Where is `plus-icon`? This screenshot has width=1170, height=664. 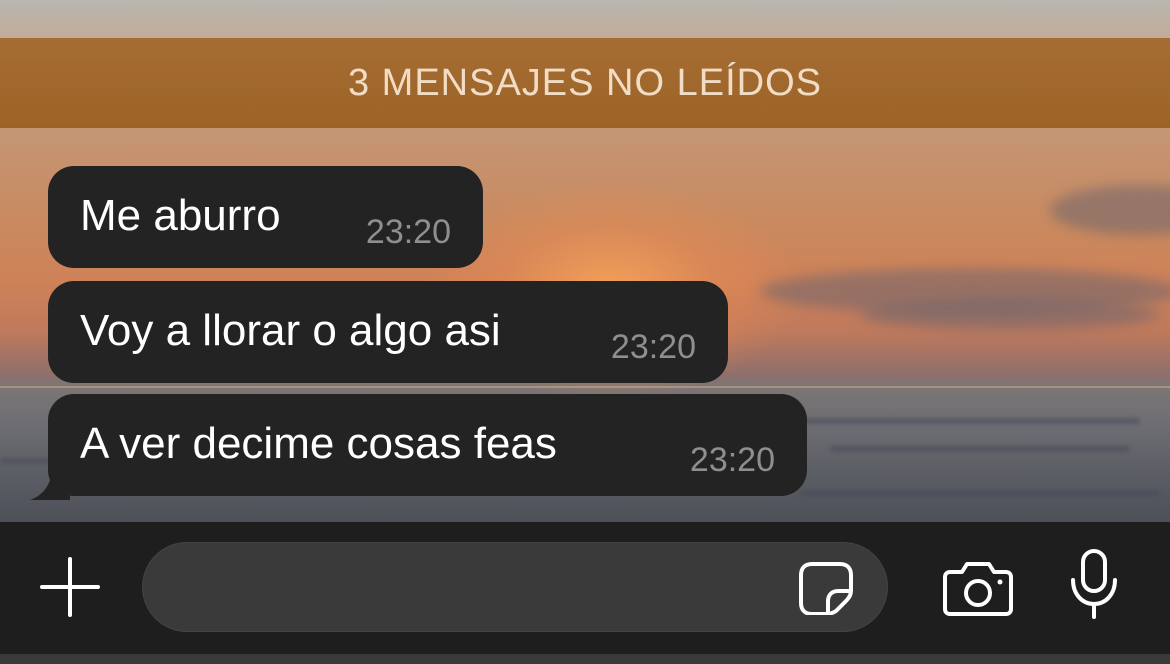
plus-icon is located at coordinates (70, 587).